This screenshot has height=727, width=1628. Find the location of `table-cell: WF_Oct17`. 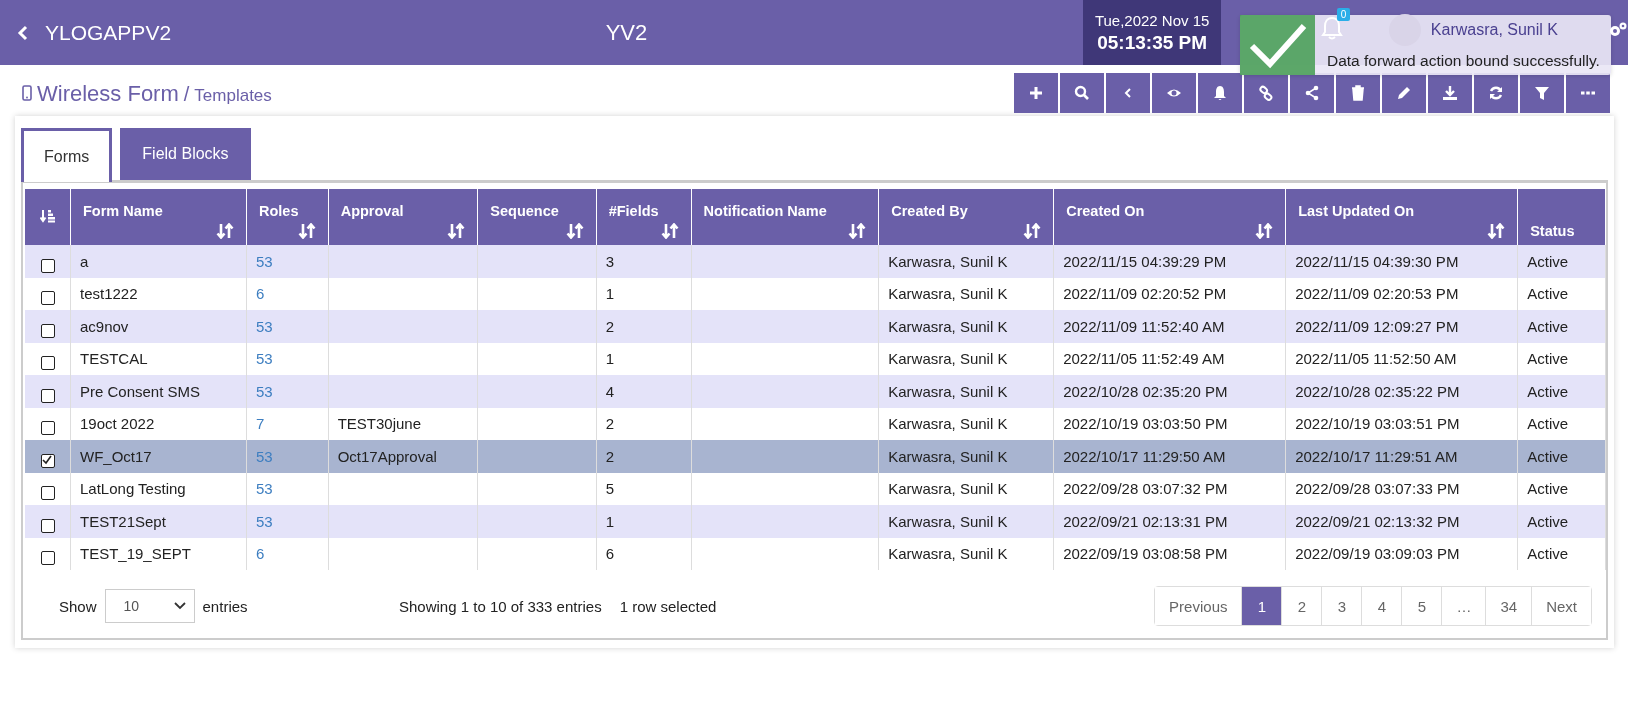

table-cell: WF_Oct17 is located at coordinates (116, 456).